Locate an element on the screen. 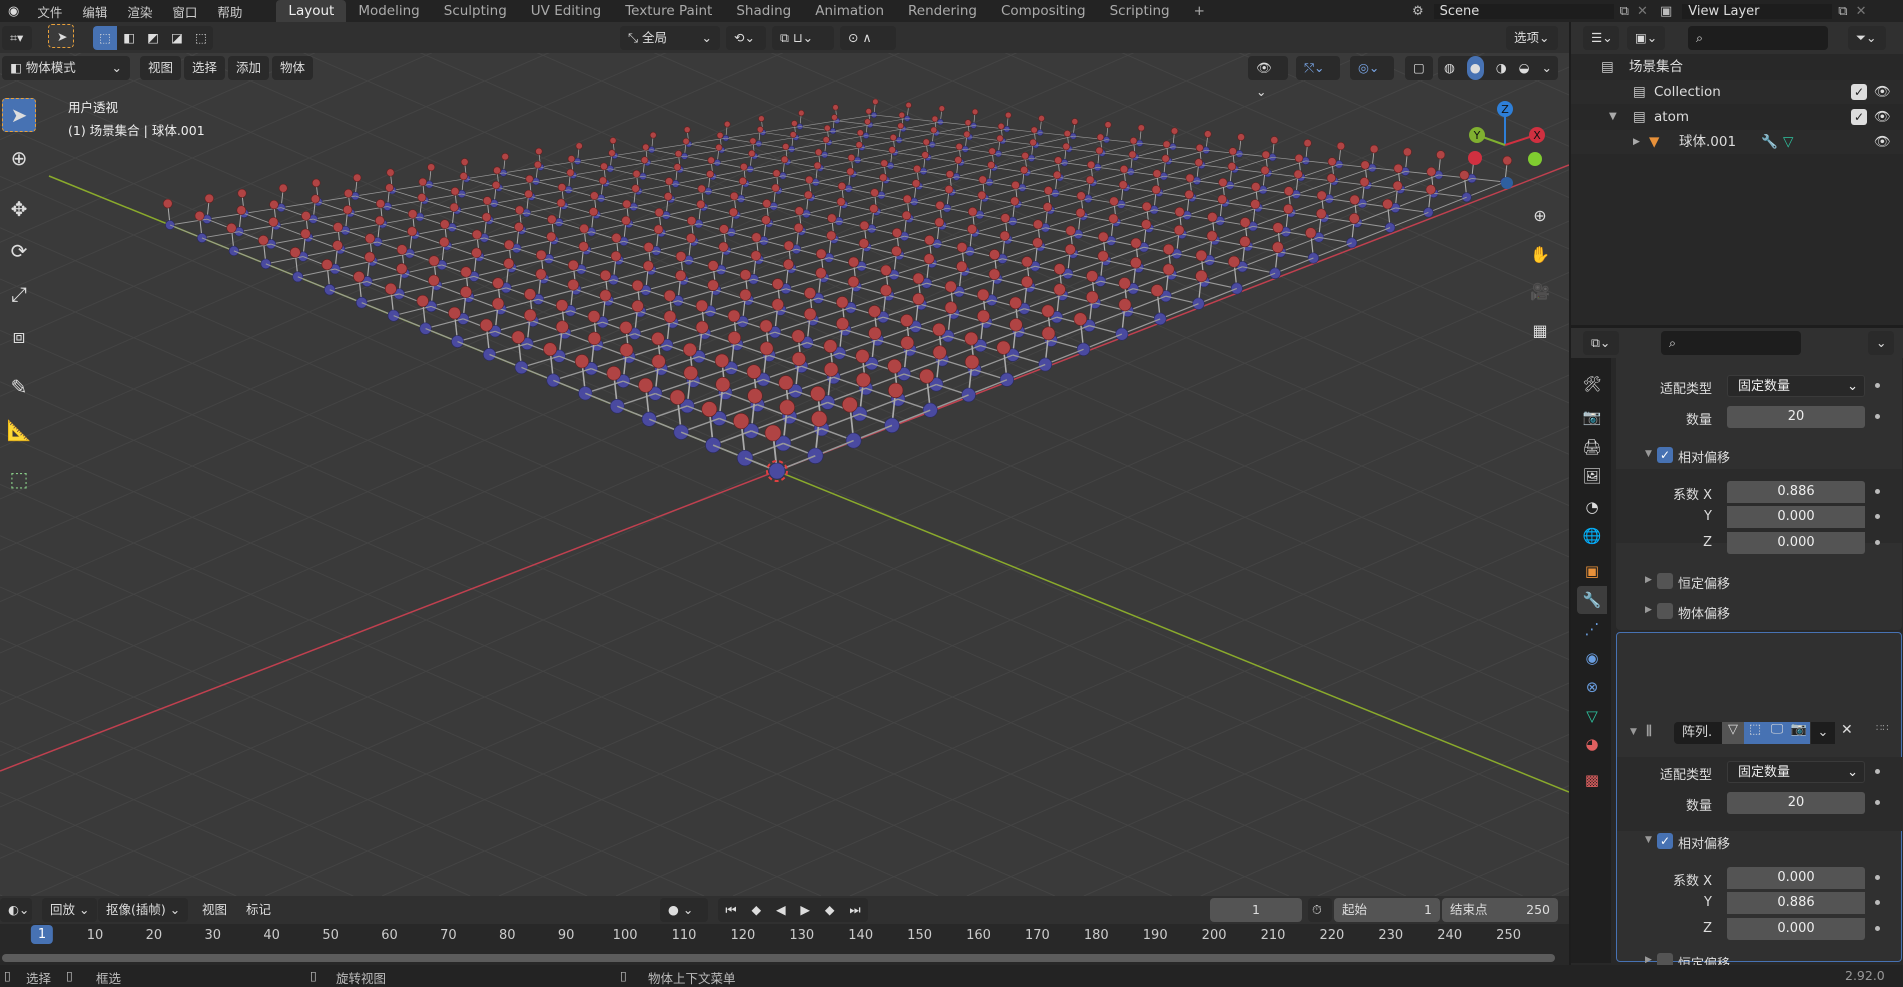  expand-triangle-icon: ▶ is located at coordinates (1648, 580).